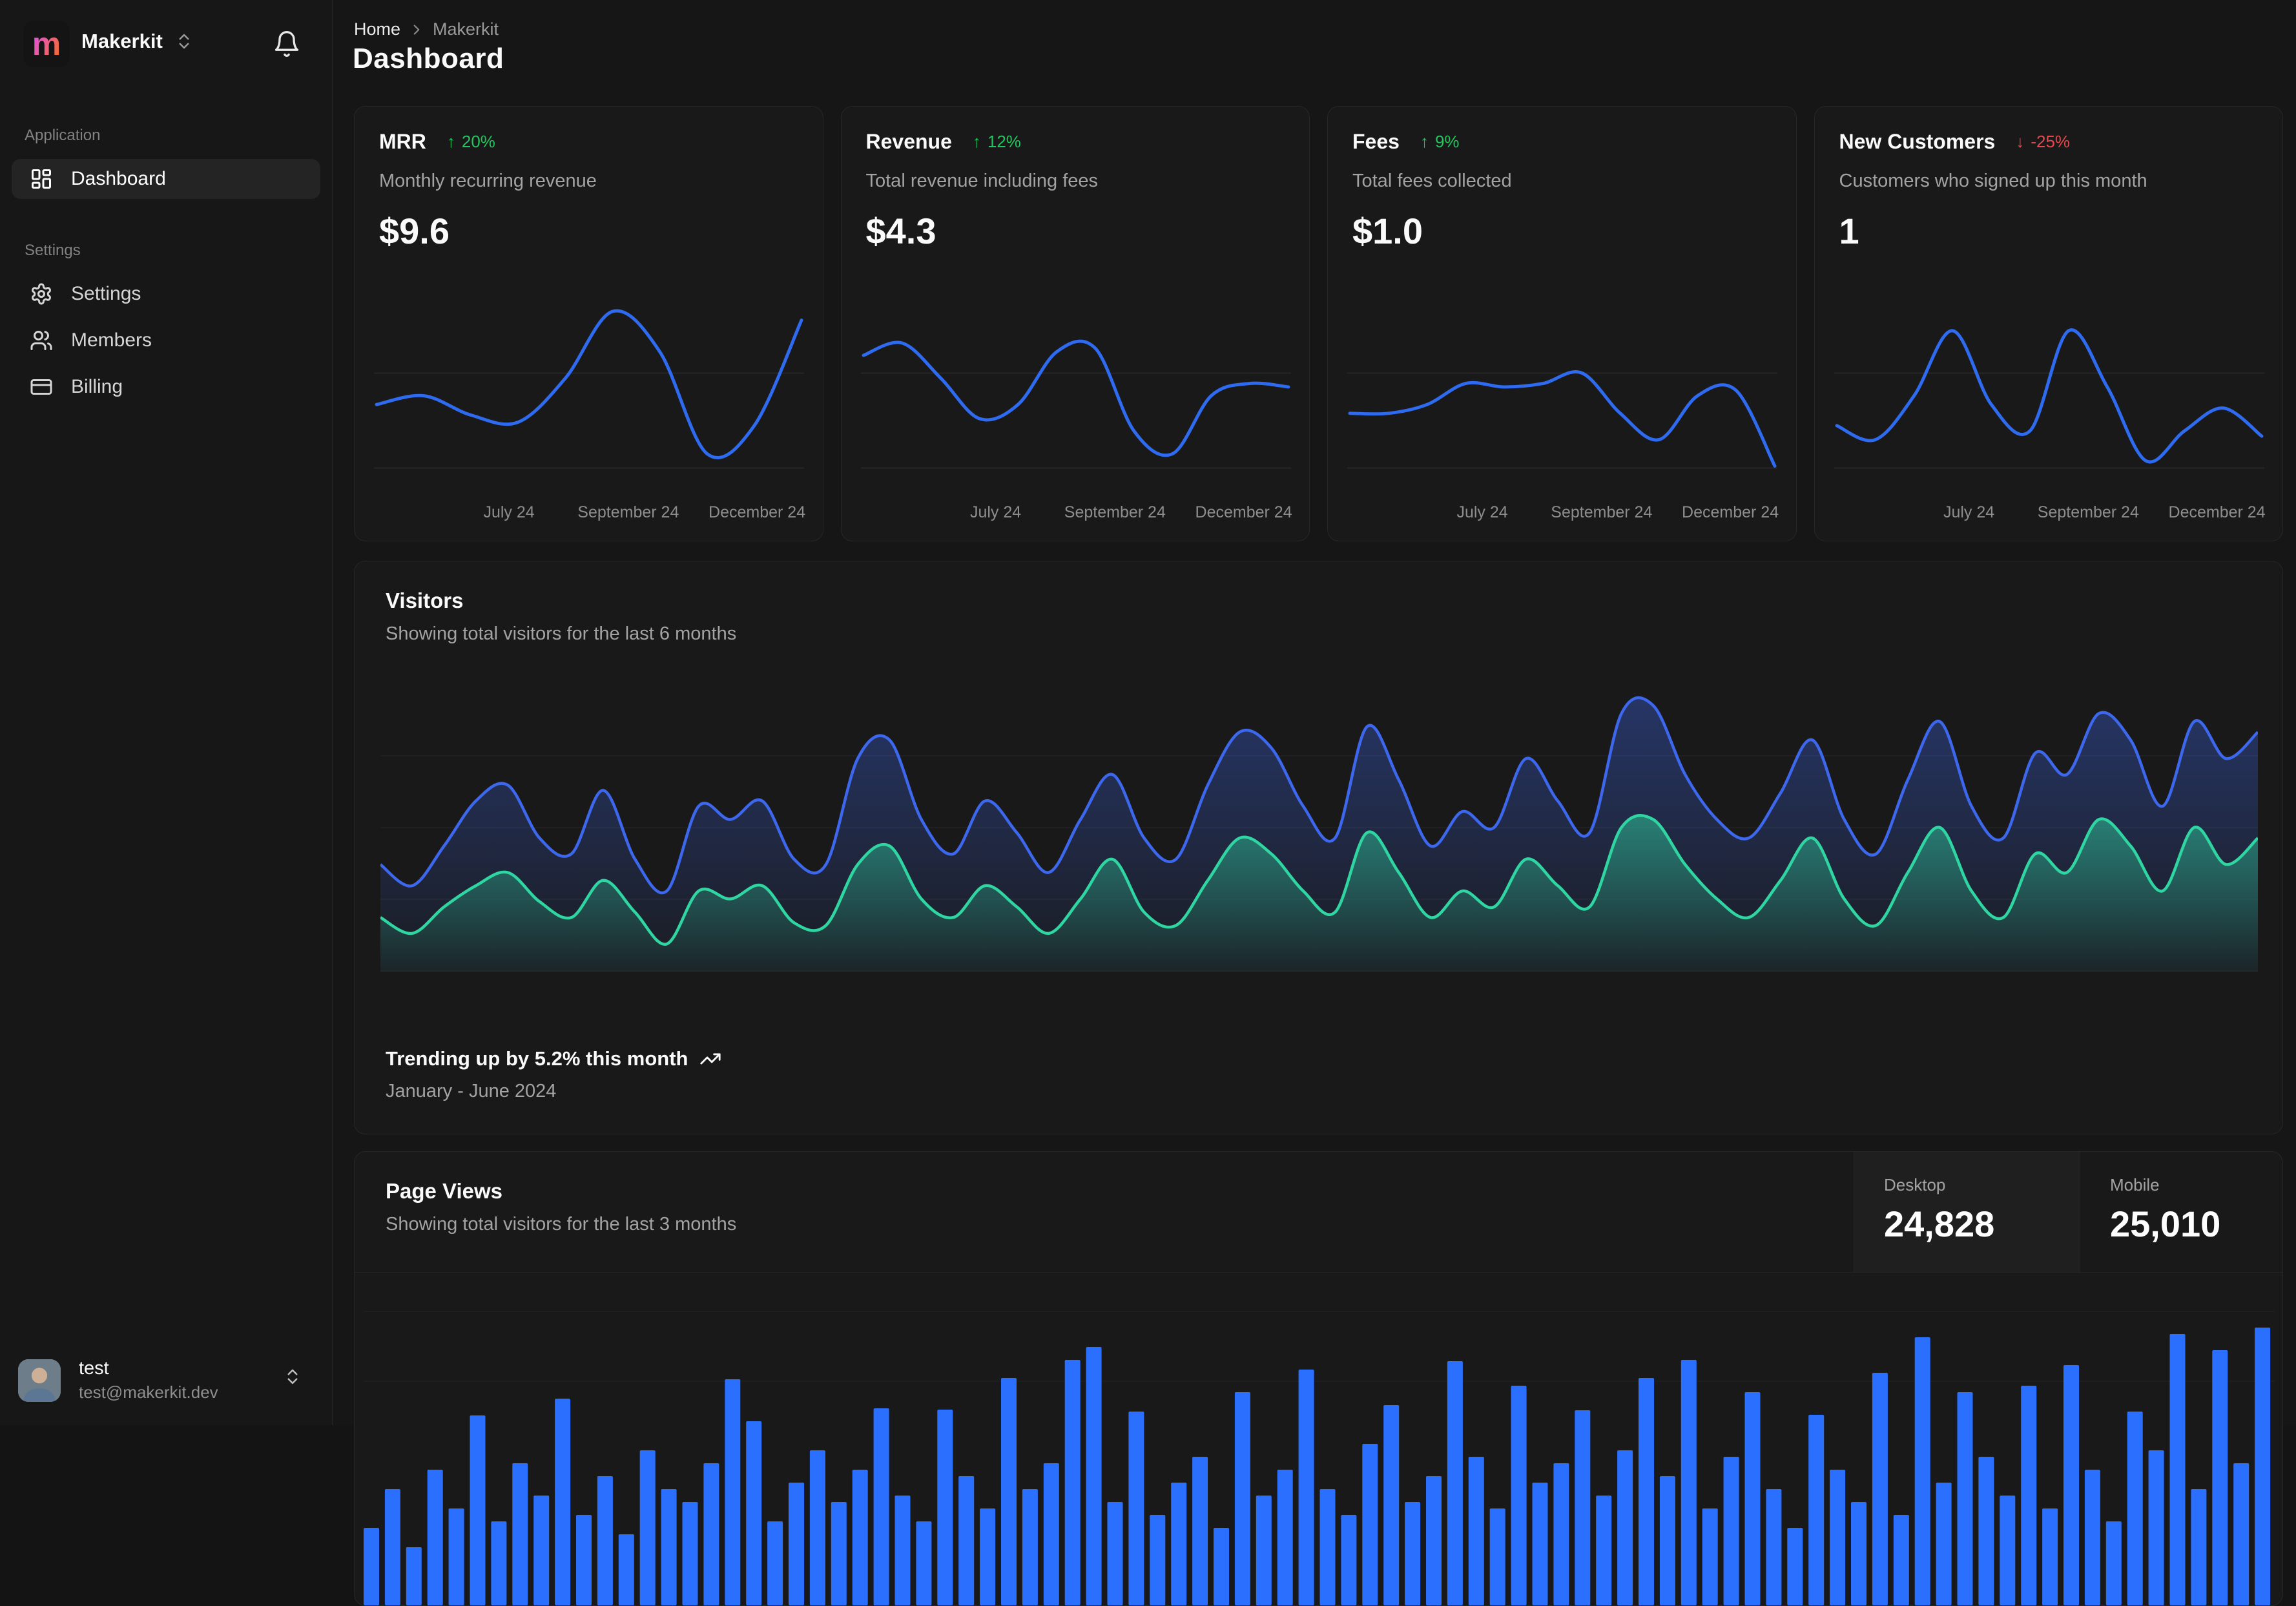 The image size is (2296, 1606). Describe the element at coordinates (908, 141) in the screenshot. I see `stat-card-title: Revenue` at that location.